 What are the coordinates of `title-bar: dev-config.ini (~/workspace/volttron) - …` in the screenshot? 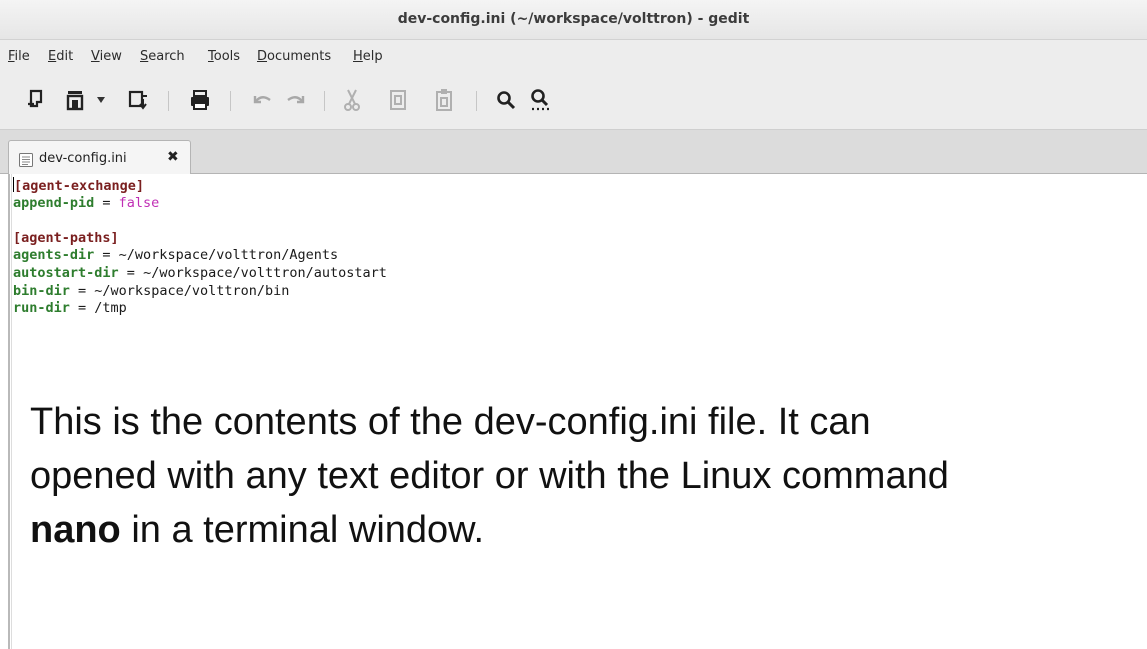 It's located at (573, 20).